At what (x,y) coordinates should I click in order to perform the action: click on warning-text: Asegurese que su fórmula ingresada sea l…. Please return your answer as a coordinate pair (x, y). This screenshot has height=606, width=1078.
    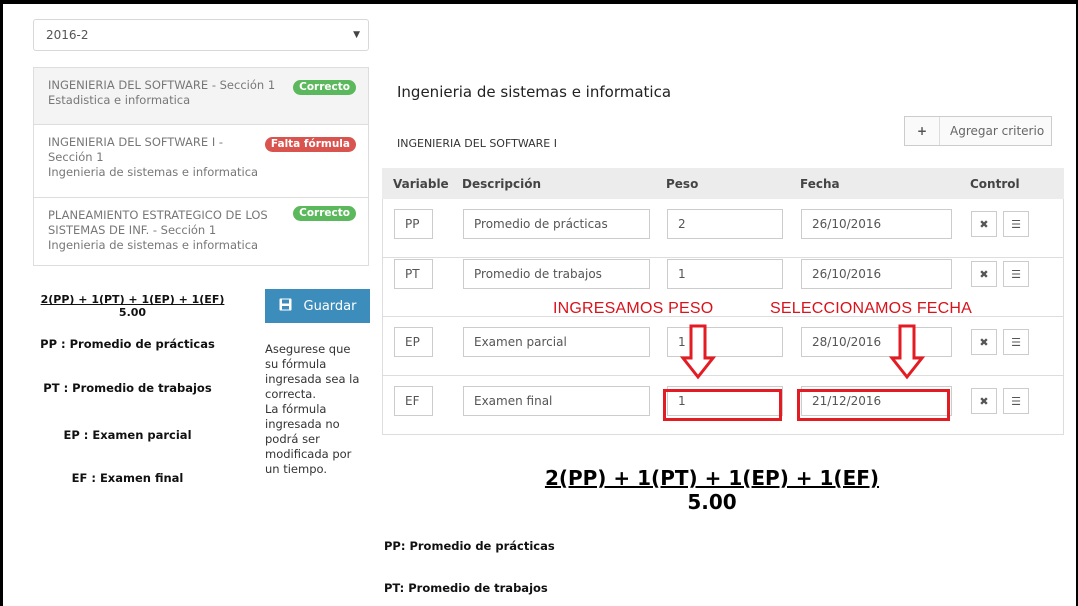
    Looking at the image, I should click on (320, 409).